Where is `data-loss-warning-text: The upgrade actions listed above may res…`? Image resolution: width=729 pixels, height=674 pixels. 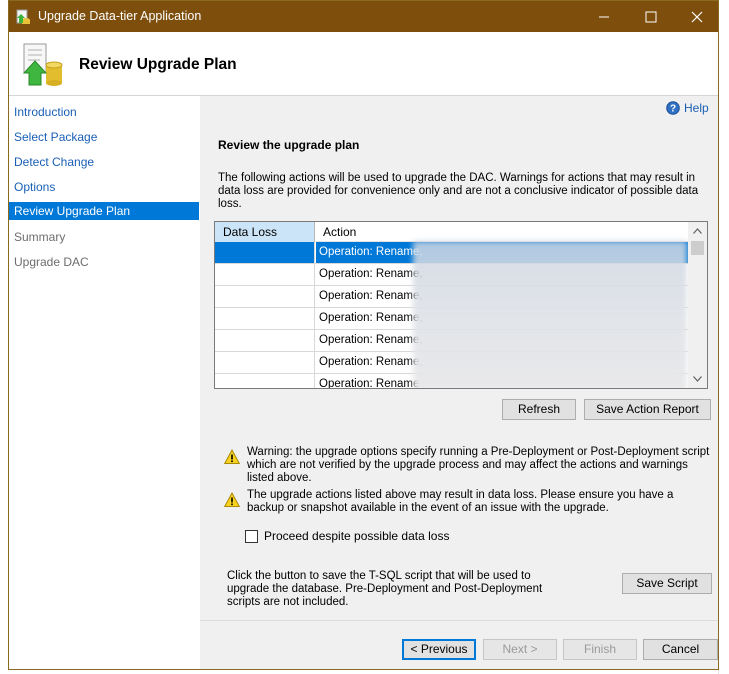
data-loss-warning-text: The upgrade actions listed above may res… is located at coordinates (460, 501).